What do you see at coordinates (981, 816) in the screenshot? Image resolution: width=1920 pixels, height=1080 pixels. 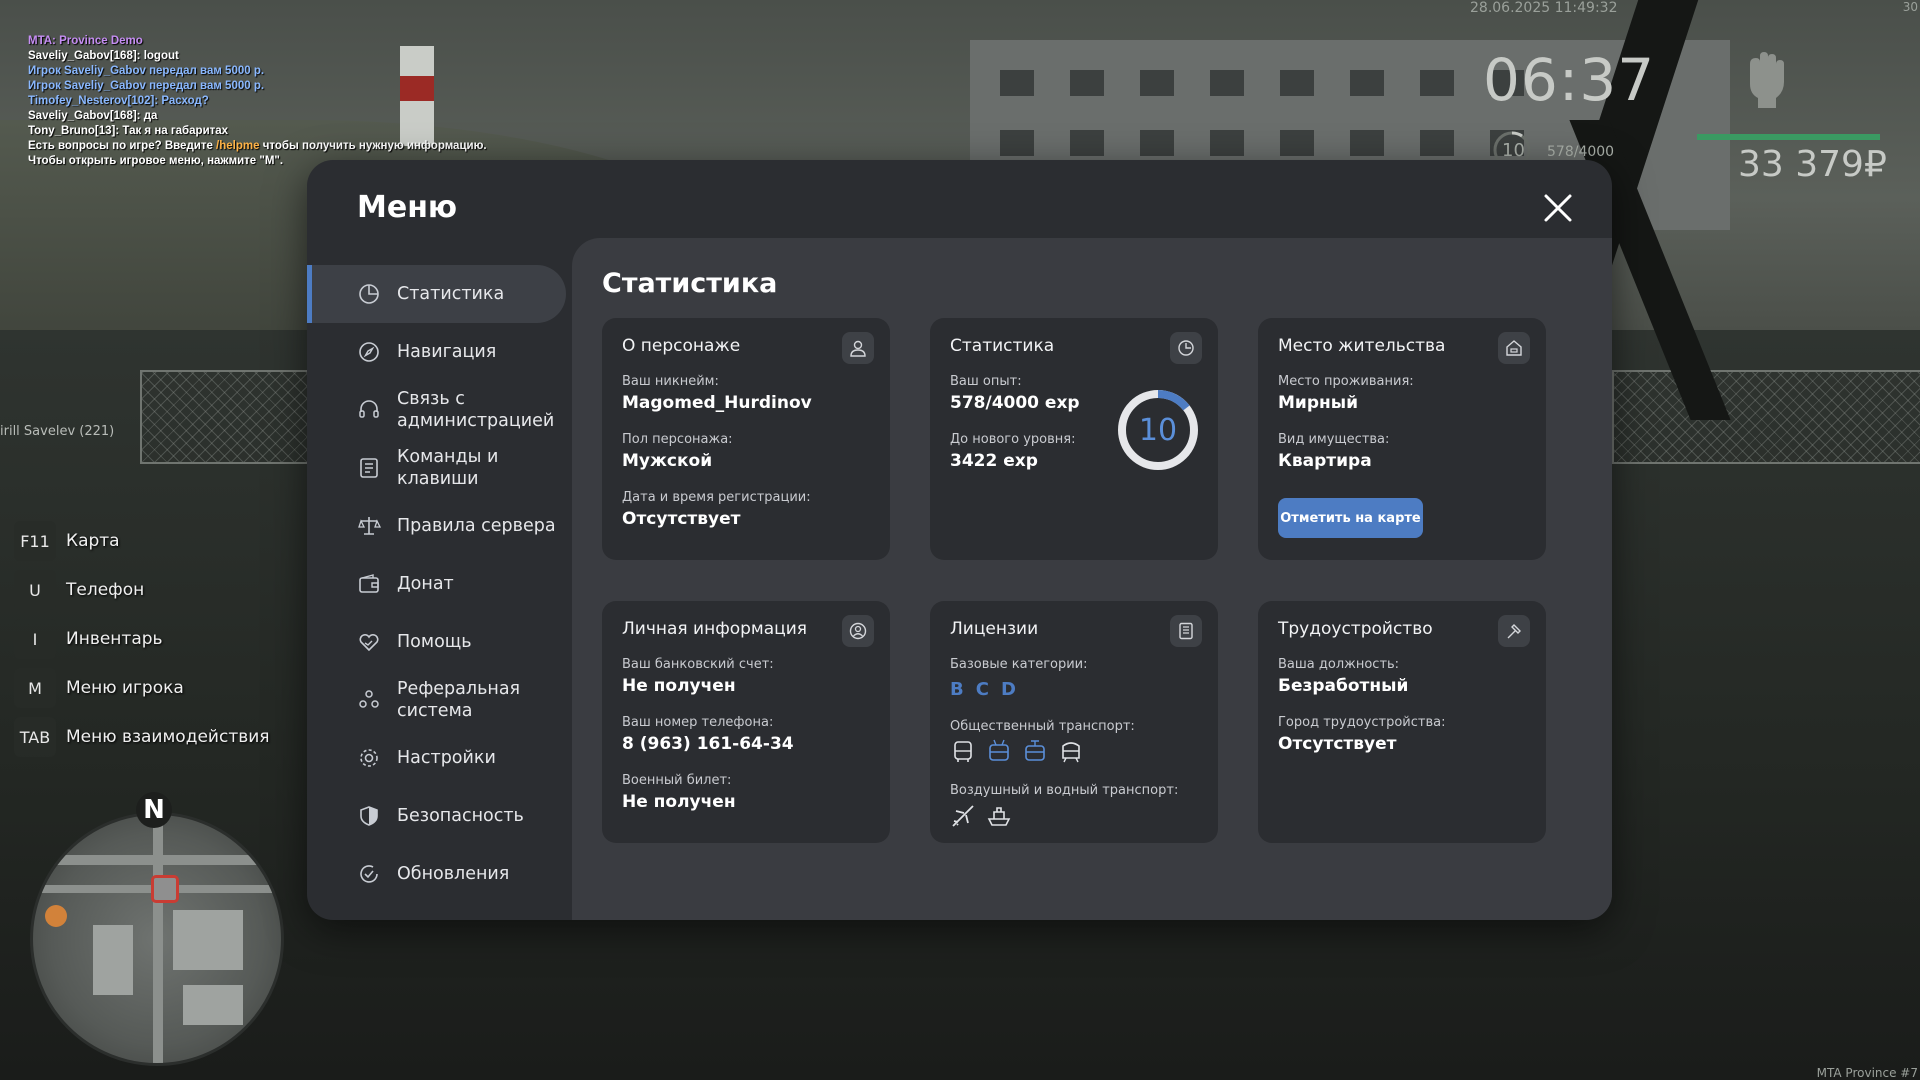 I see `air-water-transport-icons` at bounding box center [981, 816].